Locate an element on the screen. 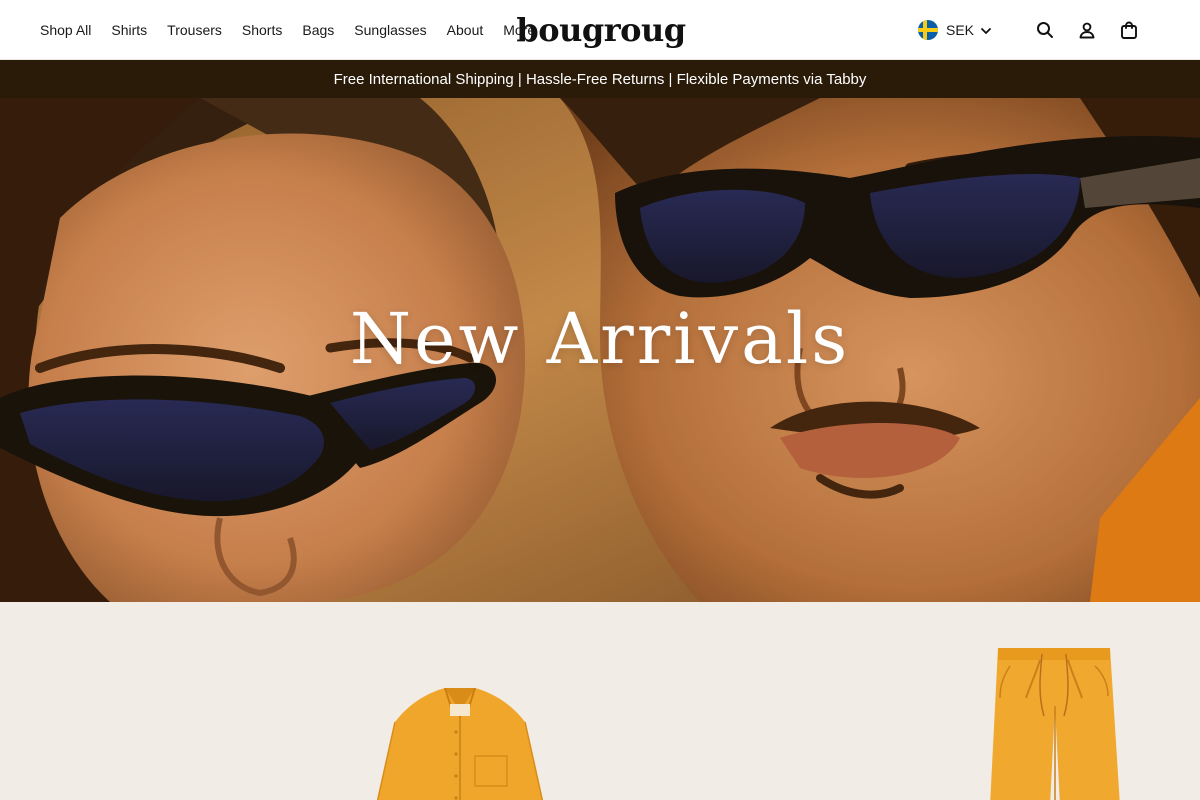 Image resolution: width=1200 pixels, height=800 pixels. product-card-shirt is located at coordinates (460, 741).